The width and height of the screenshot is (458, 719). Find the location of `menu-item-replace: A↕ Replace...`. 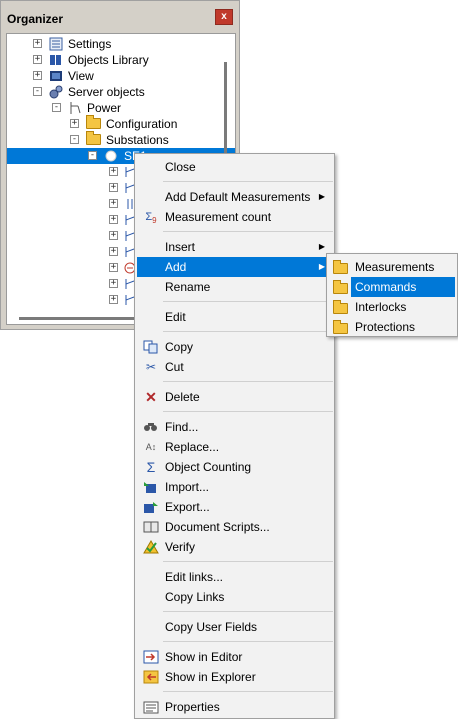

menu-item-replace: A↕ Replace... is located at coordinates (235, 447).